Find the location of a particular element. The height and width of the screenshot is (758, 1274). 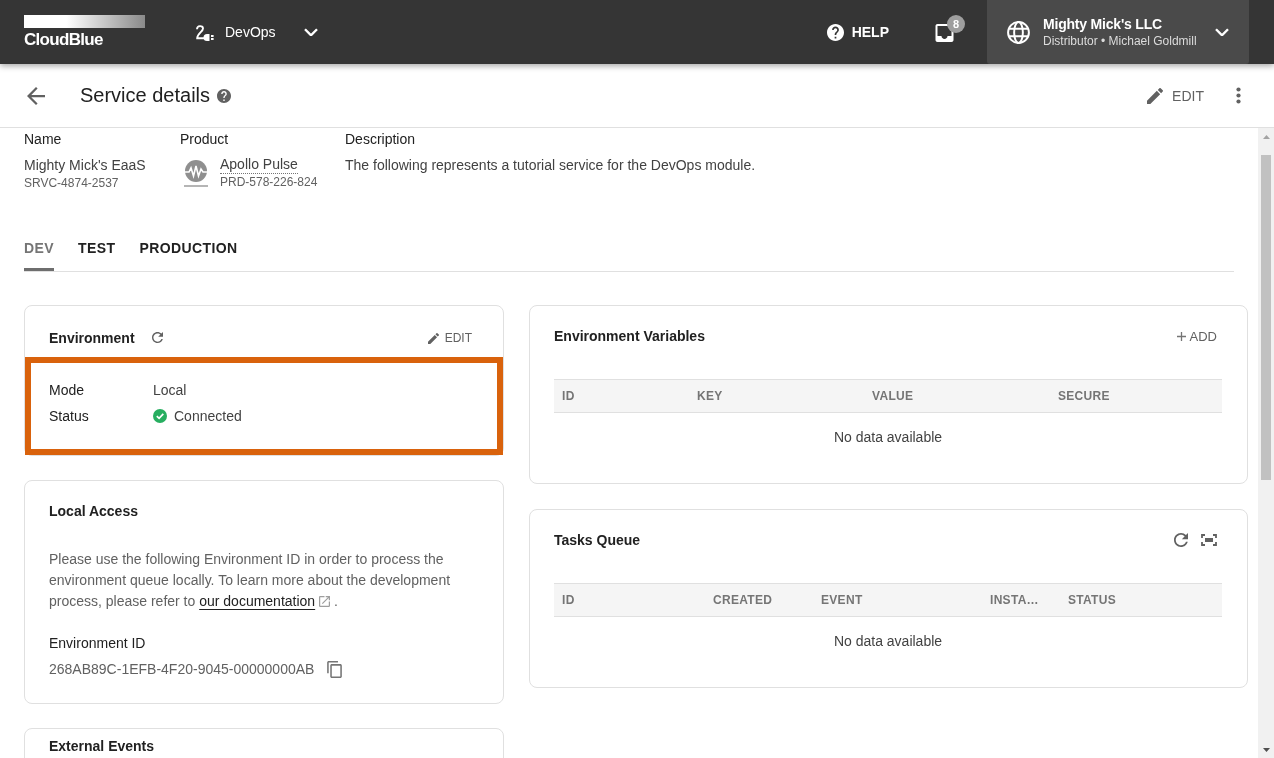

status-value: Connected is located at coordinates (208, 416).